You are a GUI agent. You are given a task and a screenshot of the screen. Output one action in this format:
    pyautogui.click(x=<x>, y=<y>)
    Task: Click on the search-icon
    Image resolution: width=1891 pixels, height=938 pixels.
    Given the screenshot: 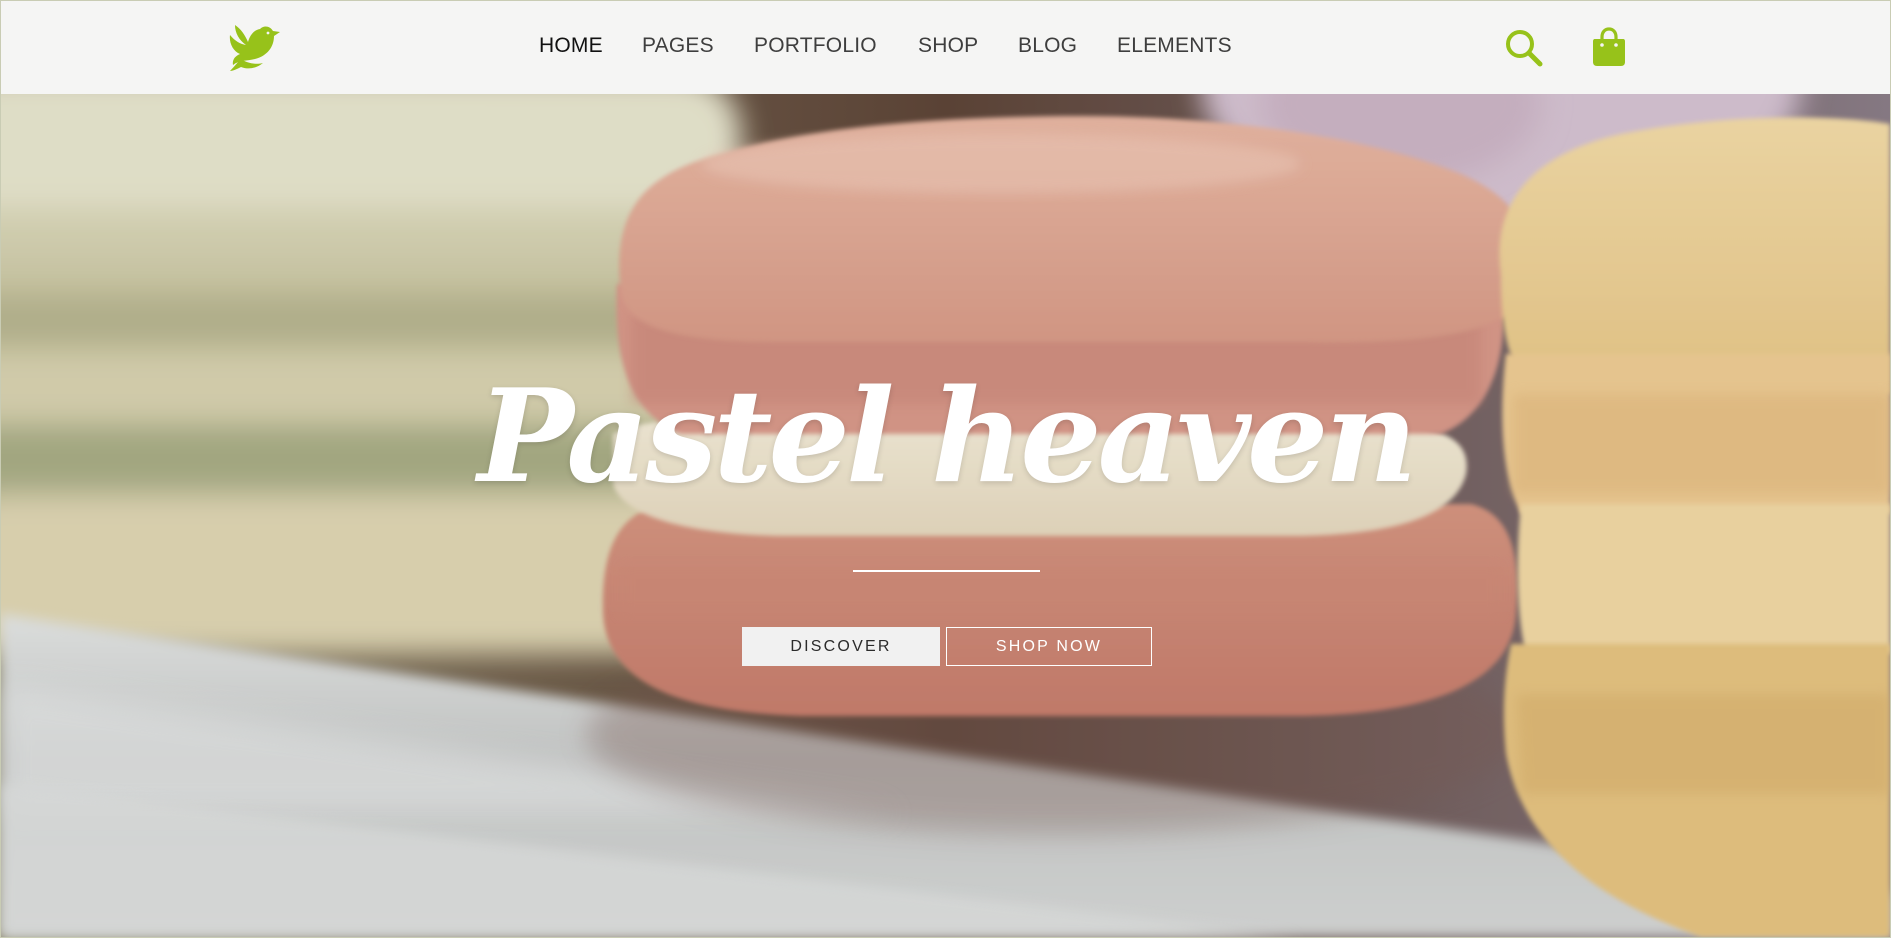 What is the action you would take?
    pyautogui.click(x=1524, y=48)
    